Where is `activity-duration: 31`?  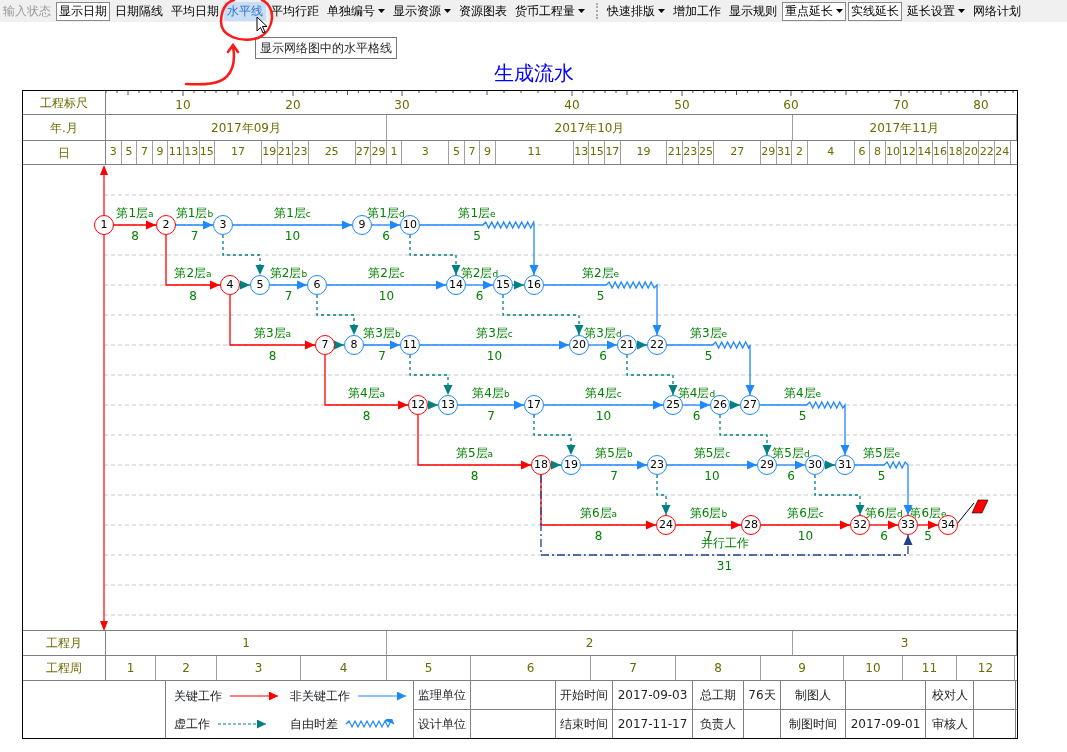 activity-duration: 31 is located at coordinates (724, 566).